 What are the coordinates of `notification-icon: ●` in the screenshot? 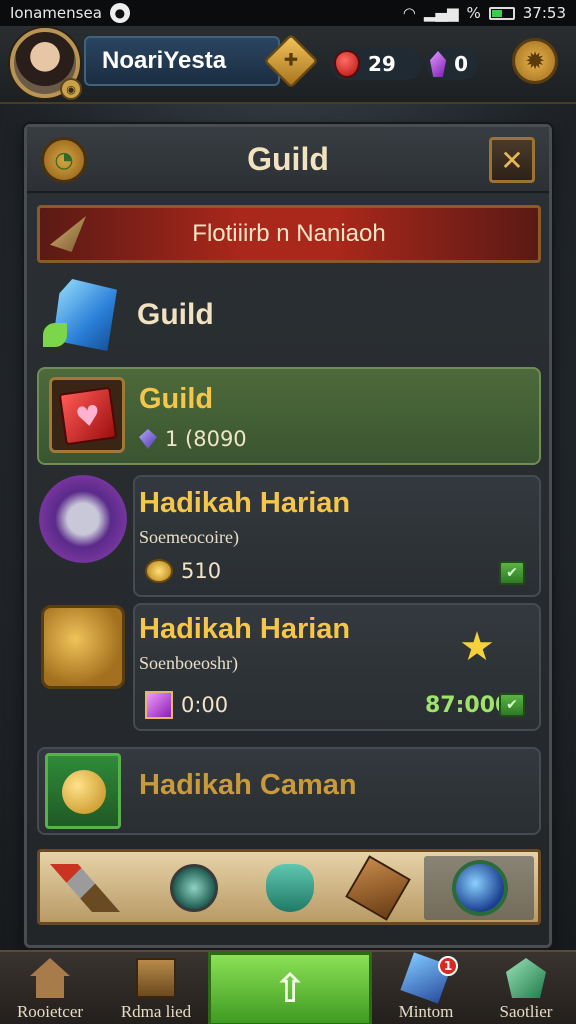 It's located at (119, 13).